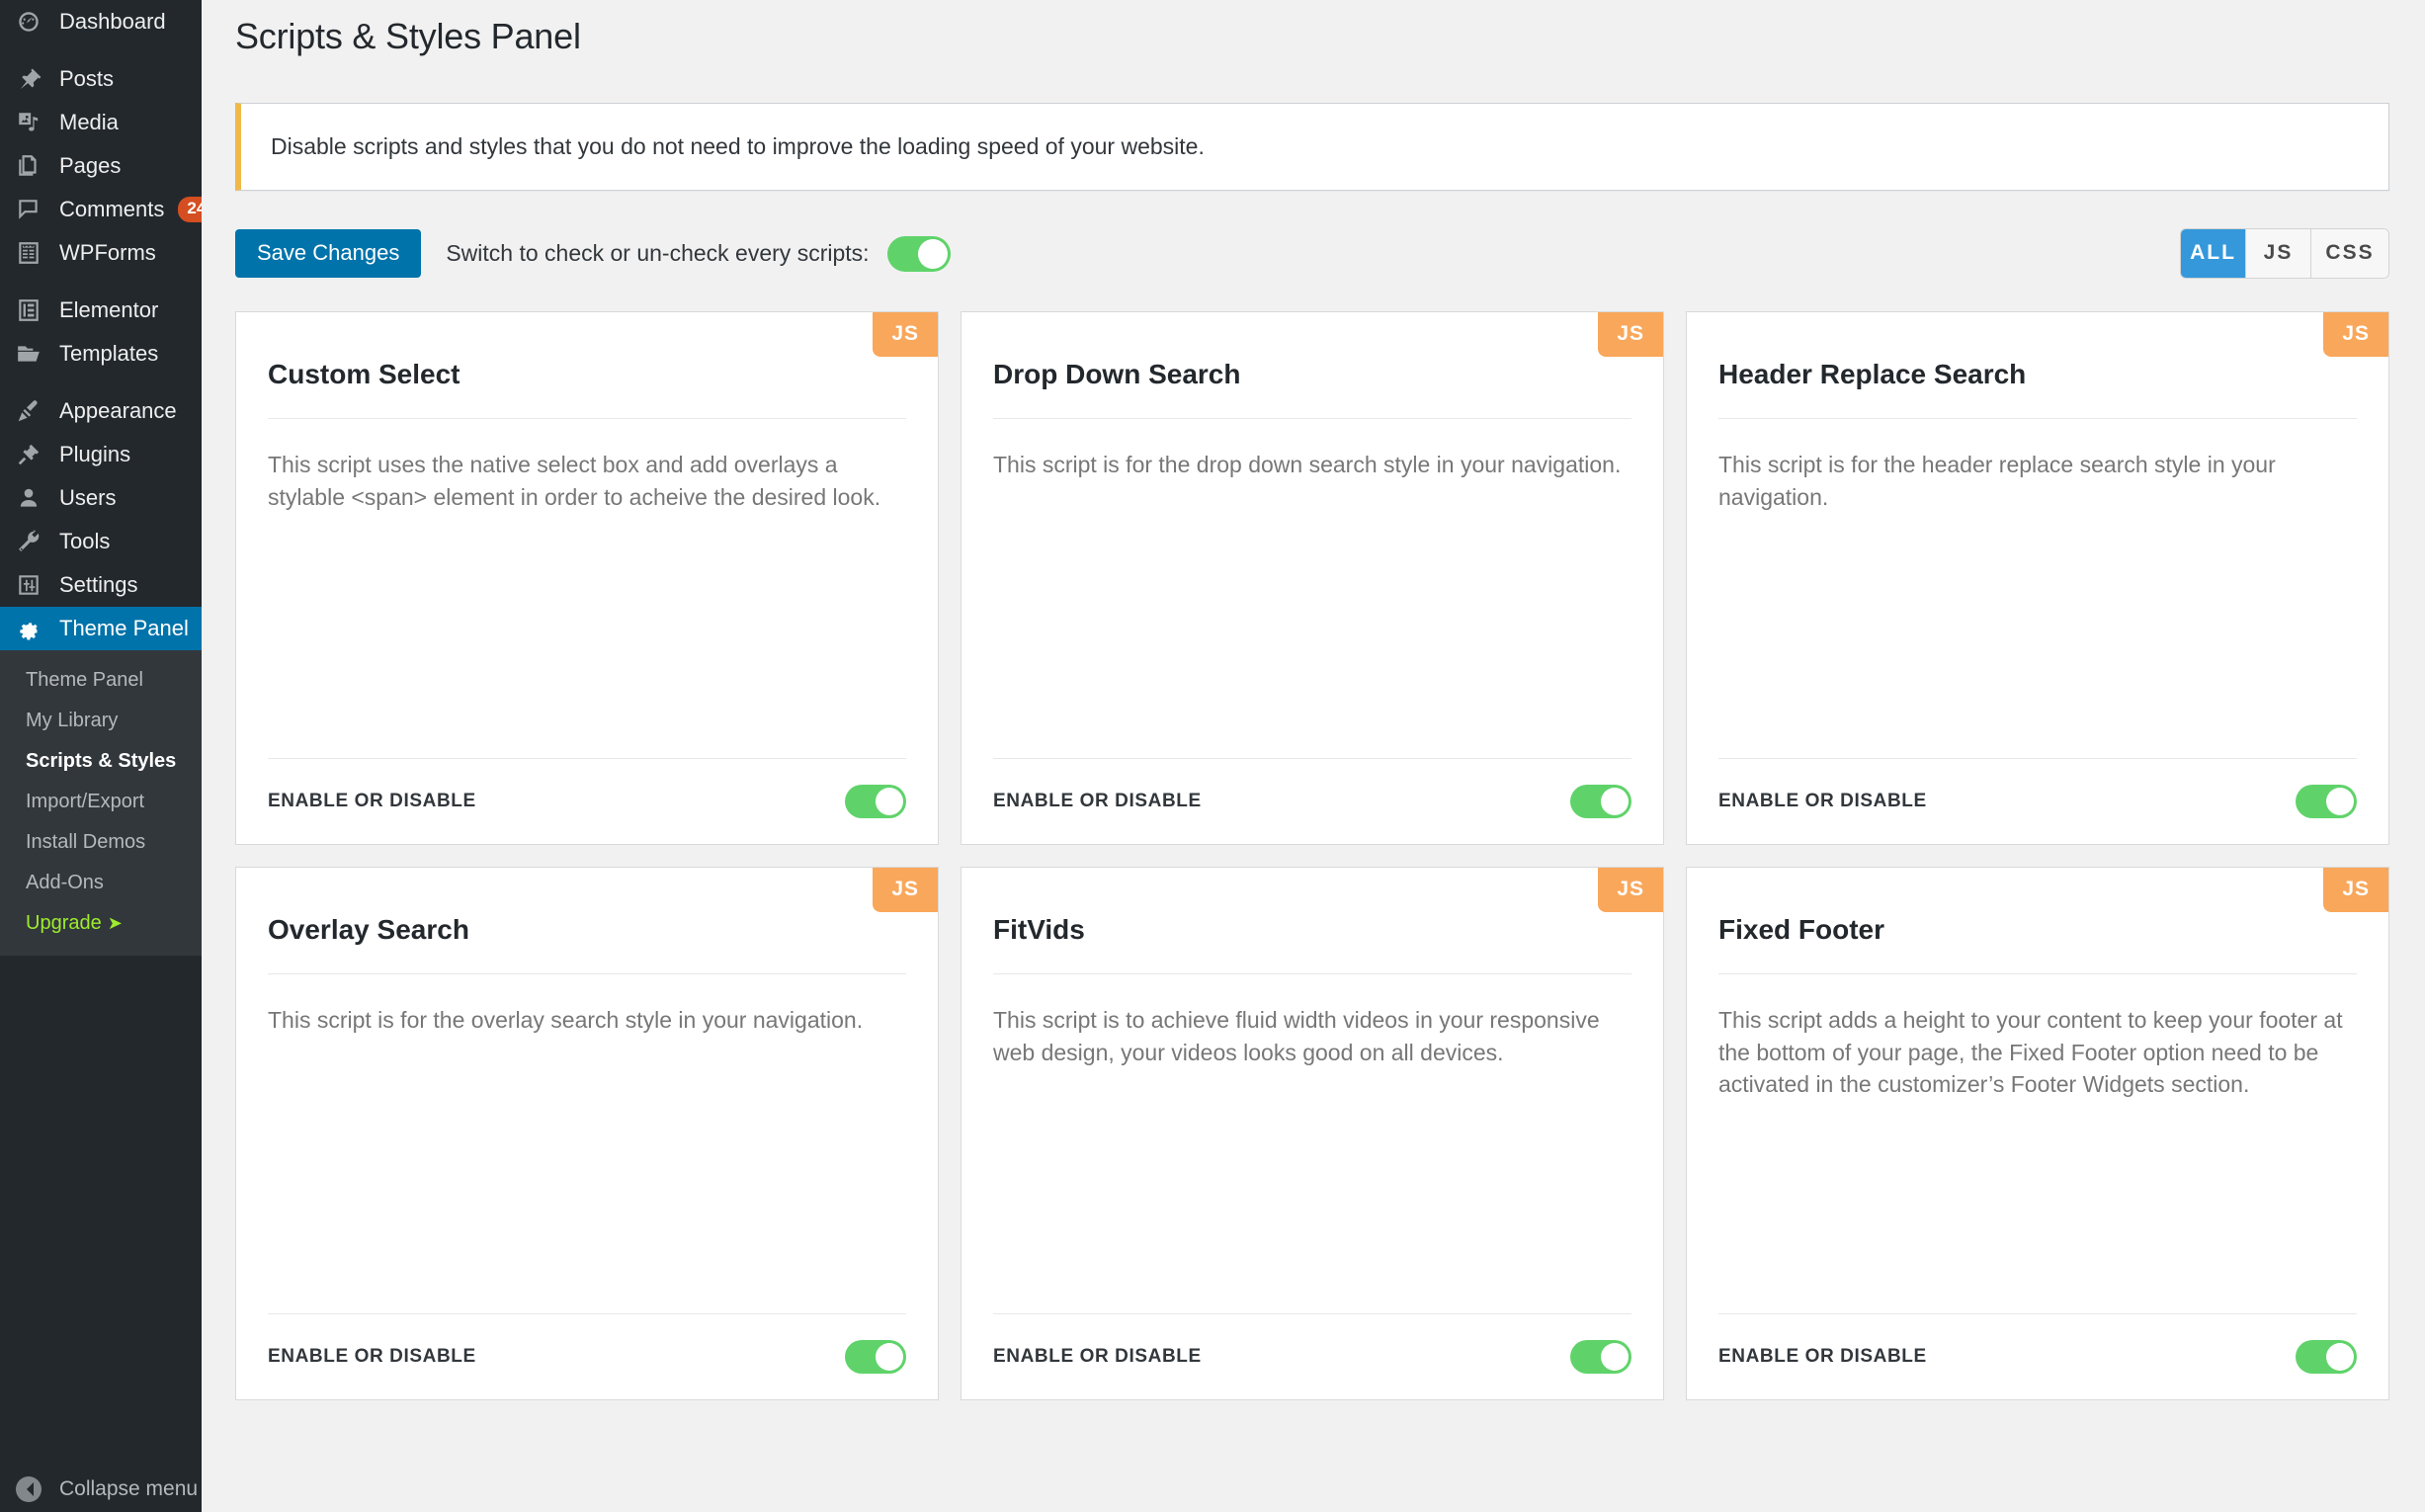  What do you see at coordinates (112, 209) in the screenshot?
I see `sidebar-item-label: Comments` at bounding box center [112, 209].